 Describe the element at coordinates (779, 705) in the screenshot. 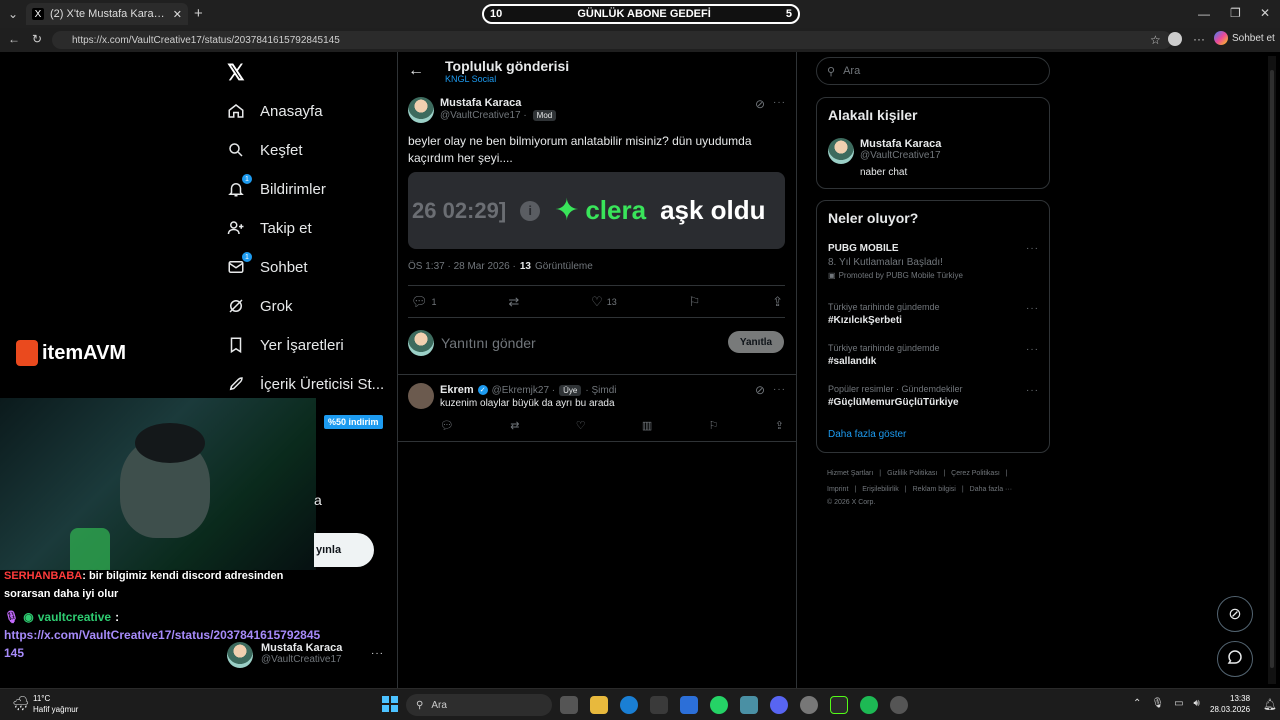

I see `discord-icon` at that location.